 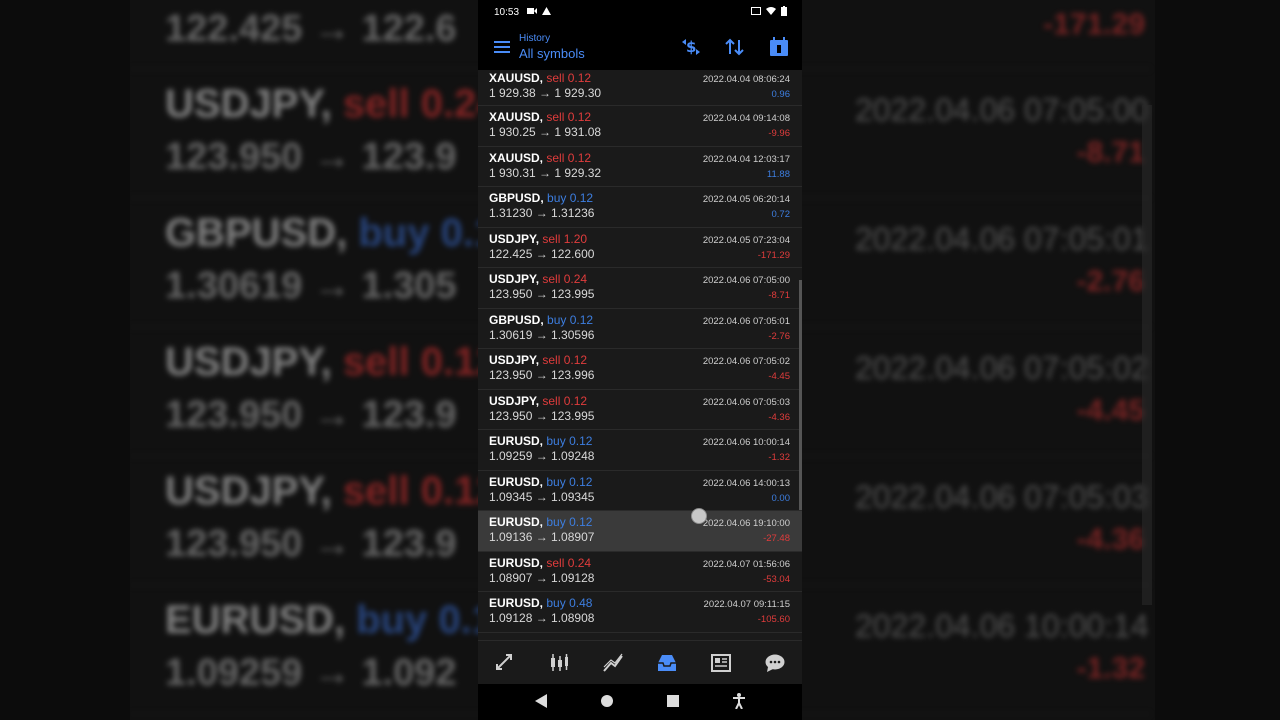 I want to click on chat-icon, so click(x=775, y=663).